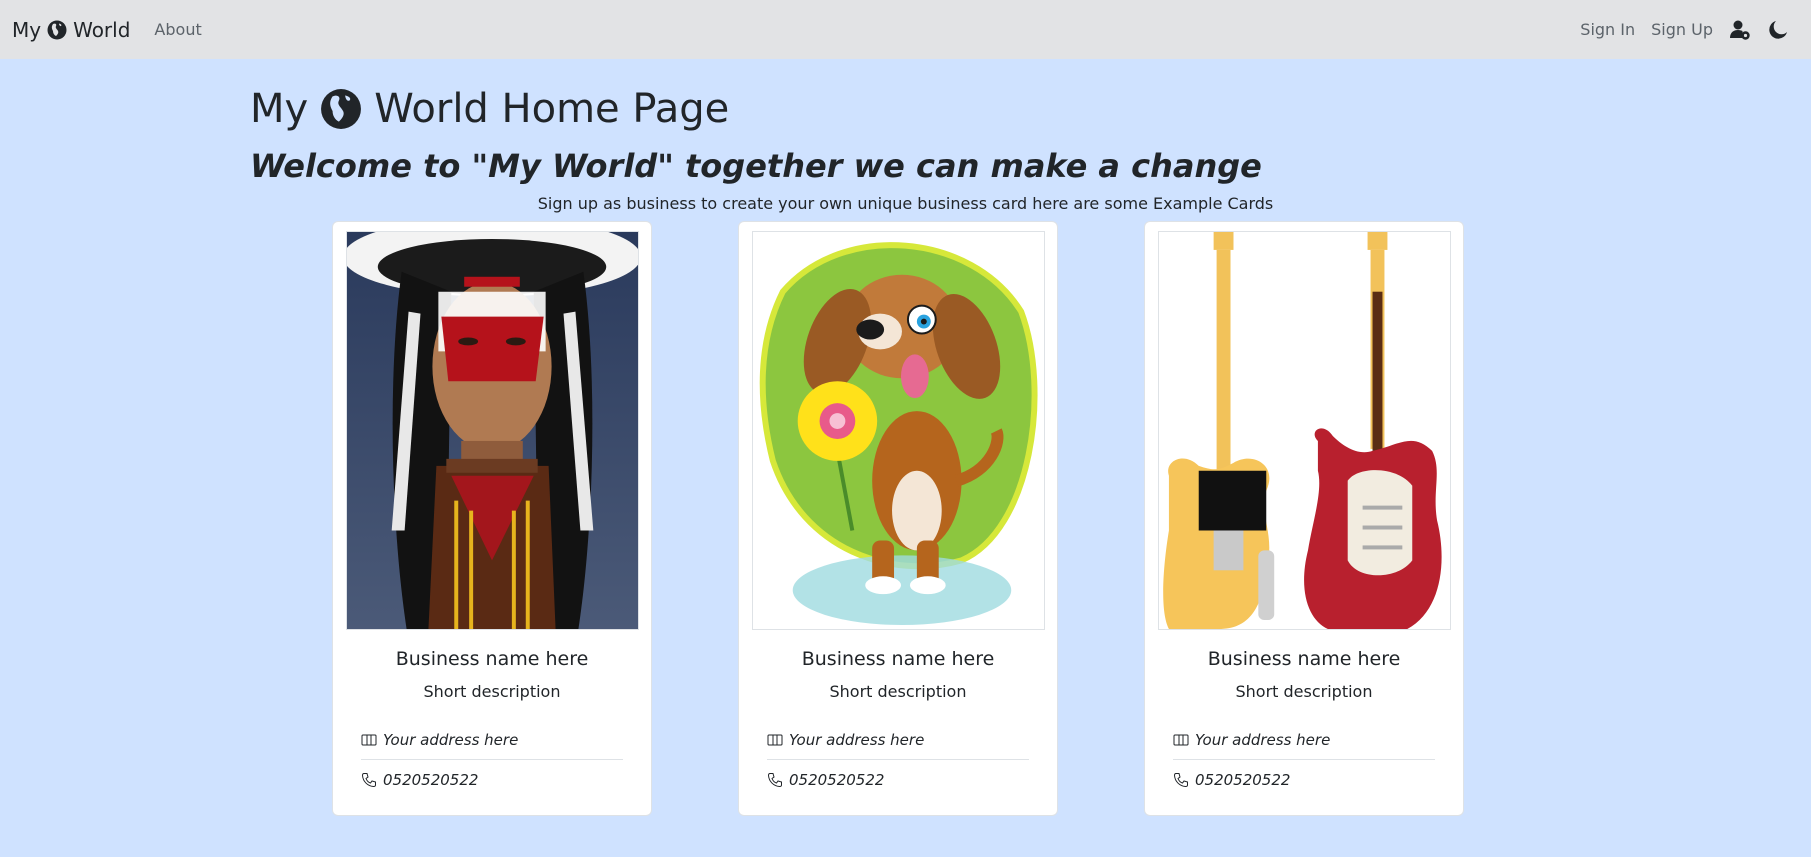 This screenshot has height=857, width=1811. Describe the element at coordinates (492, 430) in the screenshot. I see `card-image-chief` at that location.